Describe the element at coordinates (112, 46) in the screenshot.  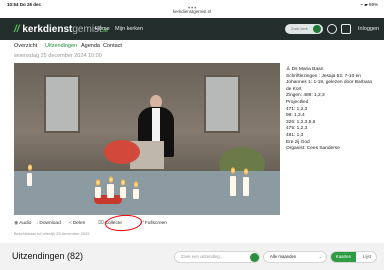
I see `tab-contact: Contact` at that location.